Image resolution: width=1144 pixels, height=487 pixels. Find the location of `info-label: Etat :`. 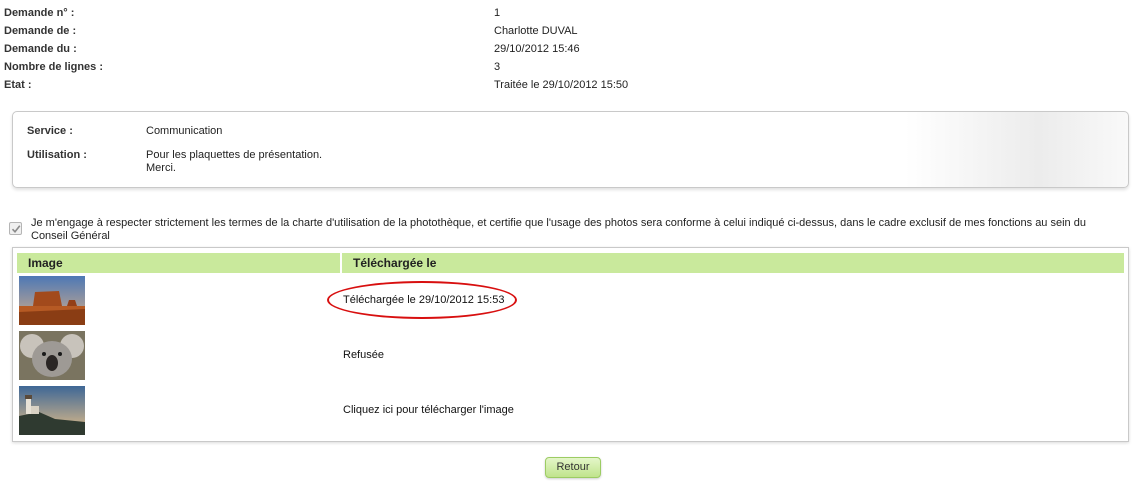

info-label: Etat : is located at coordinates (18, 85).